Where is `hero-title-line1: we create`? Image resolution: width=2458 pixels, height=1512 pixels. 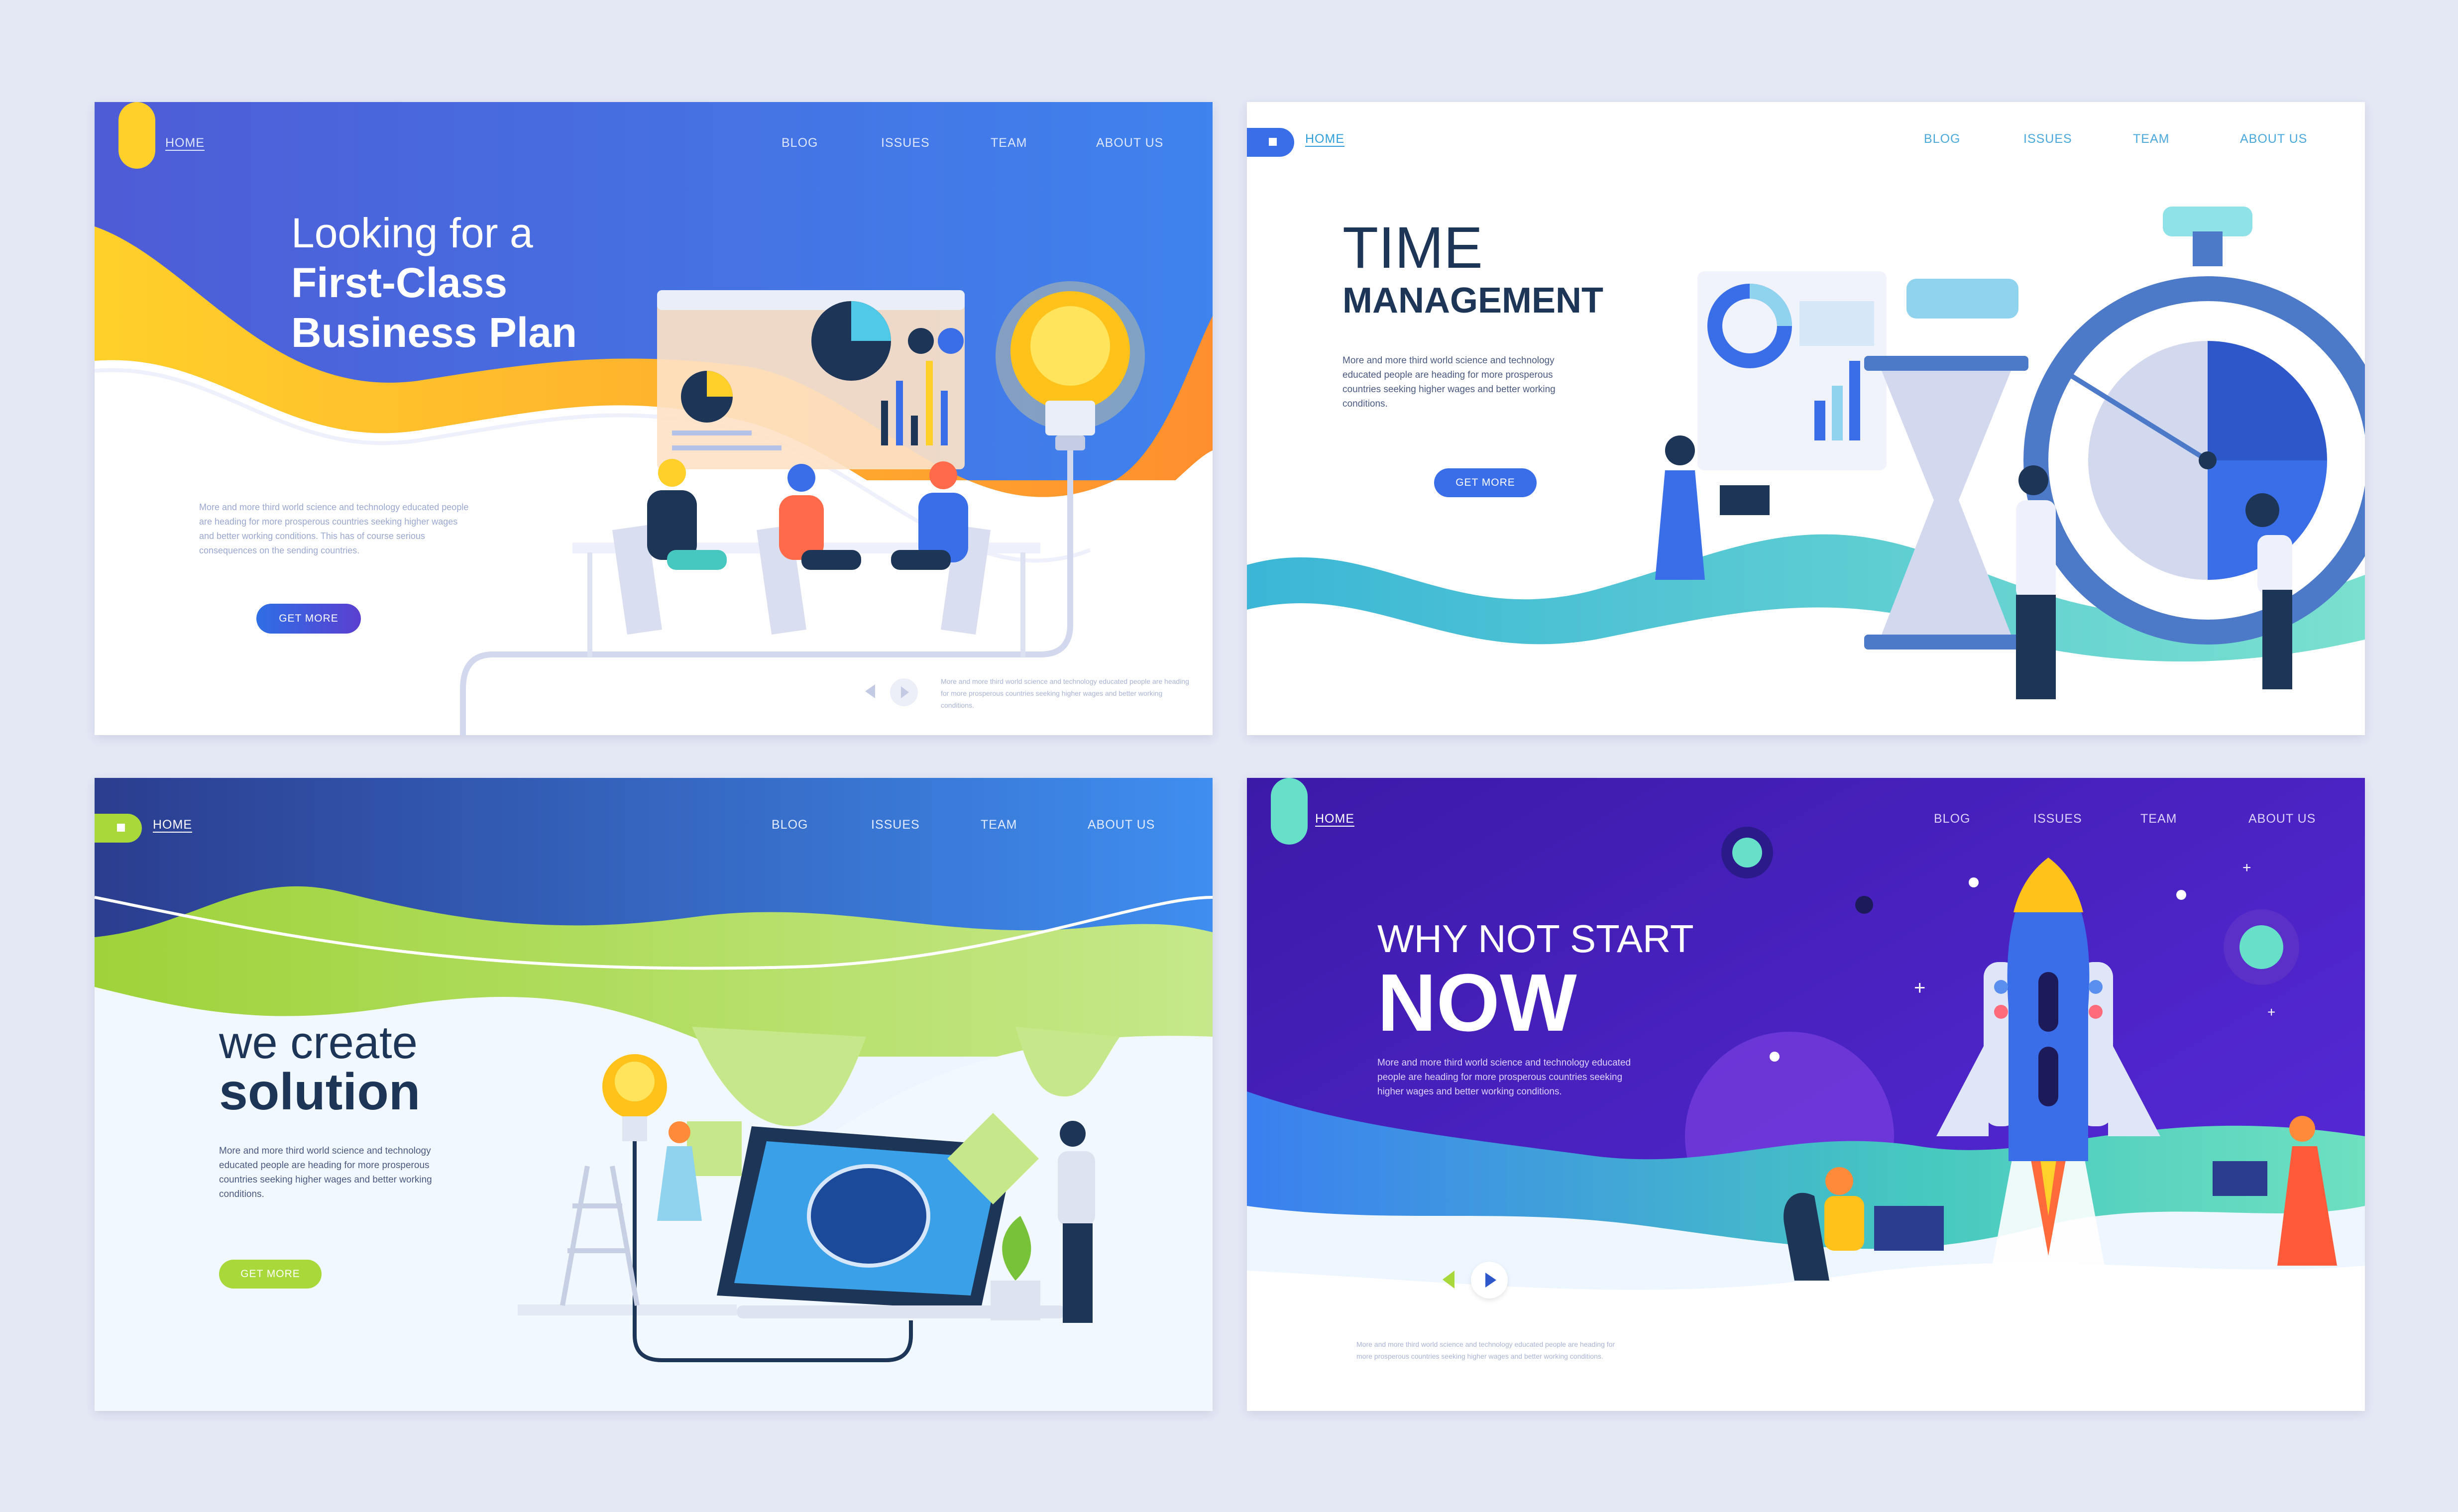 hero-title-line1: we create is located at coordinates (318, 1042).